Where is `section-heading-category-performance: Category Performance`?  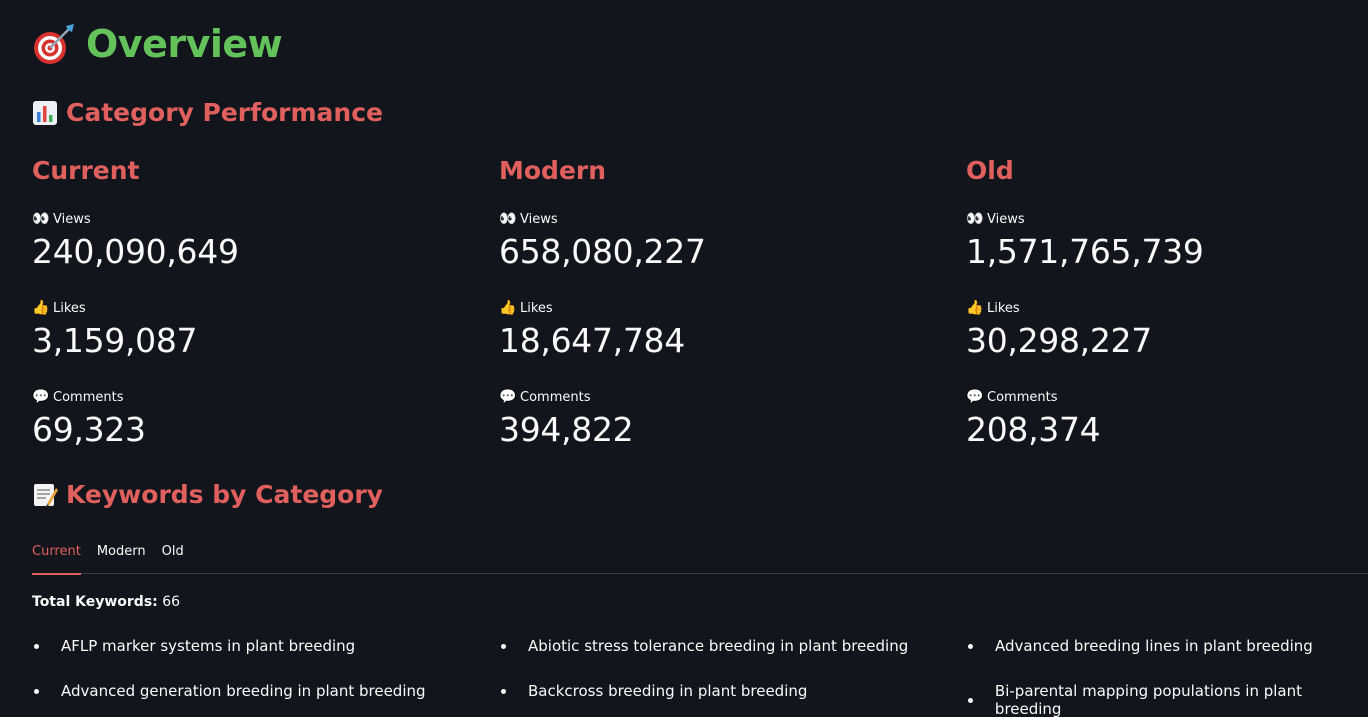
section-heading-category-performance: Category Performance is located at coordinates (207, 112).